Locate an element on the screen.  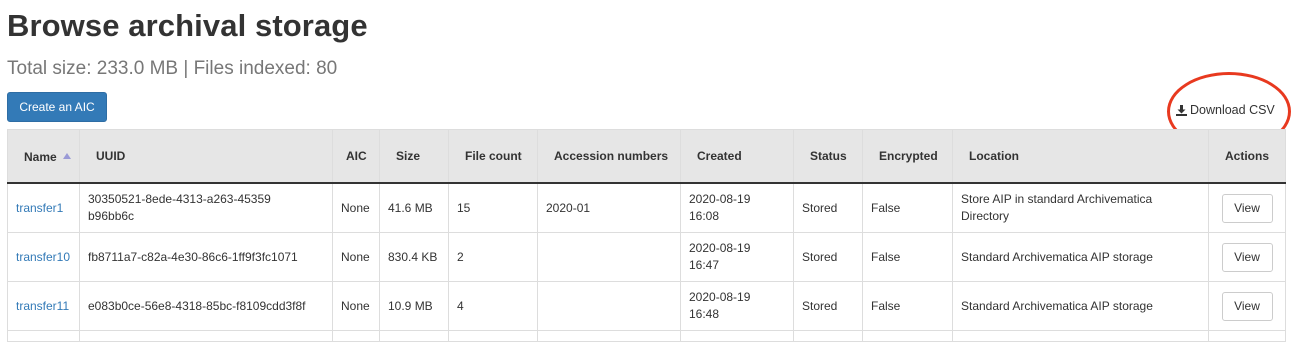
file-count-cell: 15 is located at coordinates (493, 207).